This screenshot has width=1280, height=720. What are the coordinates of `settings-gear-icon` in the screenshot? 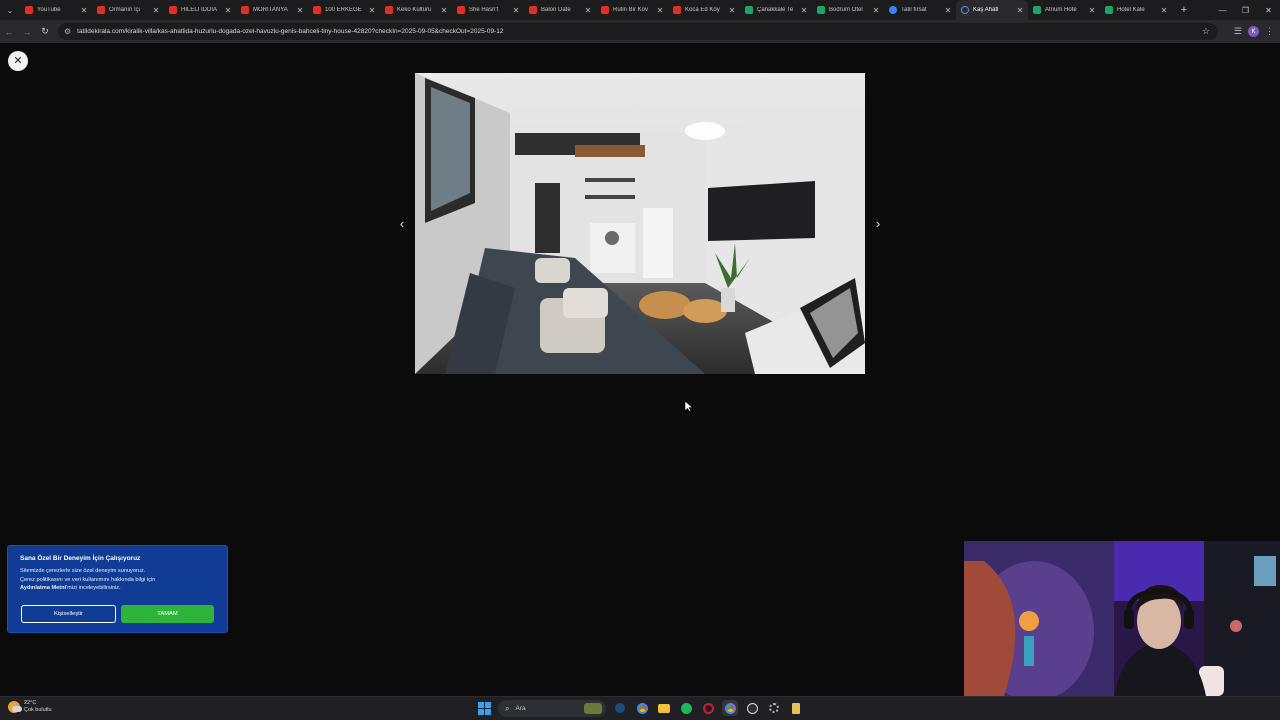 It's located at (774, 708).